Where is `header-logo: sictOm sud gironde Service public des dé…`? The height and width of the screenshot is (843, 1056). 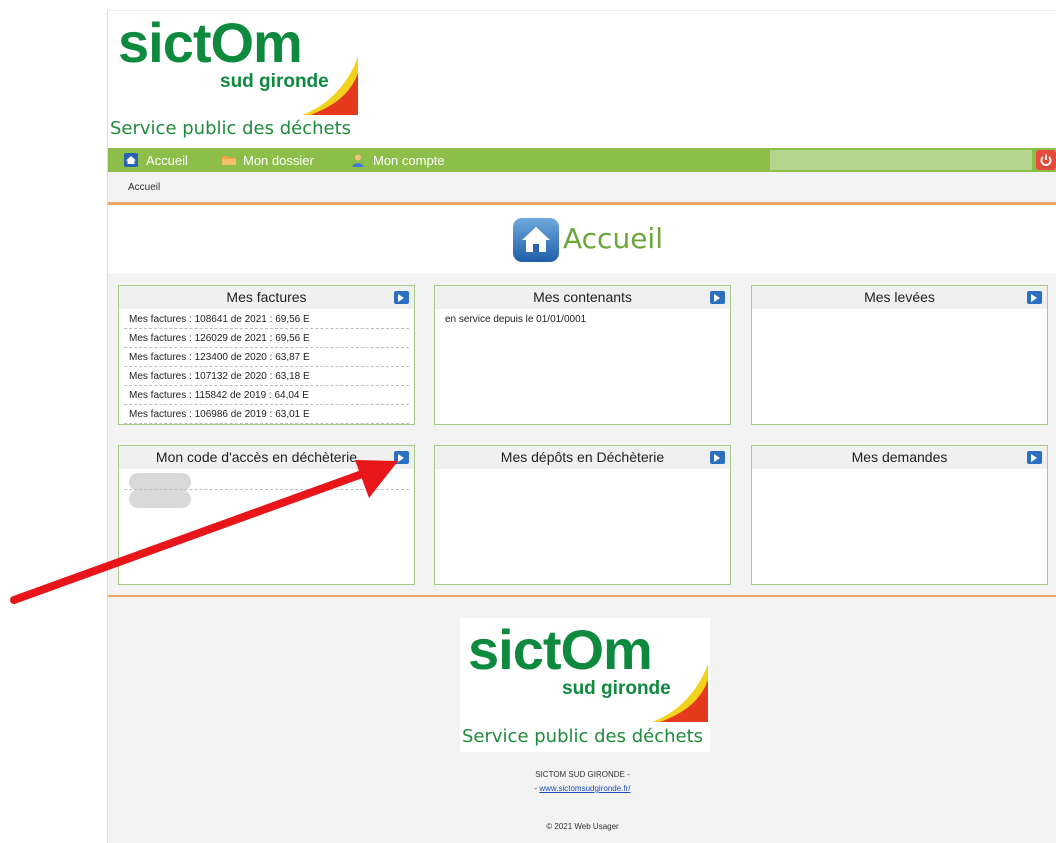
header-logo: sictOm sud gironde Service public des dé… is located at coordinates (239, 77).